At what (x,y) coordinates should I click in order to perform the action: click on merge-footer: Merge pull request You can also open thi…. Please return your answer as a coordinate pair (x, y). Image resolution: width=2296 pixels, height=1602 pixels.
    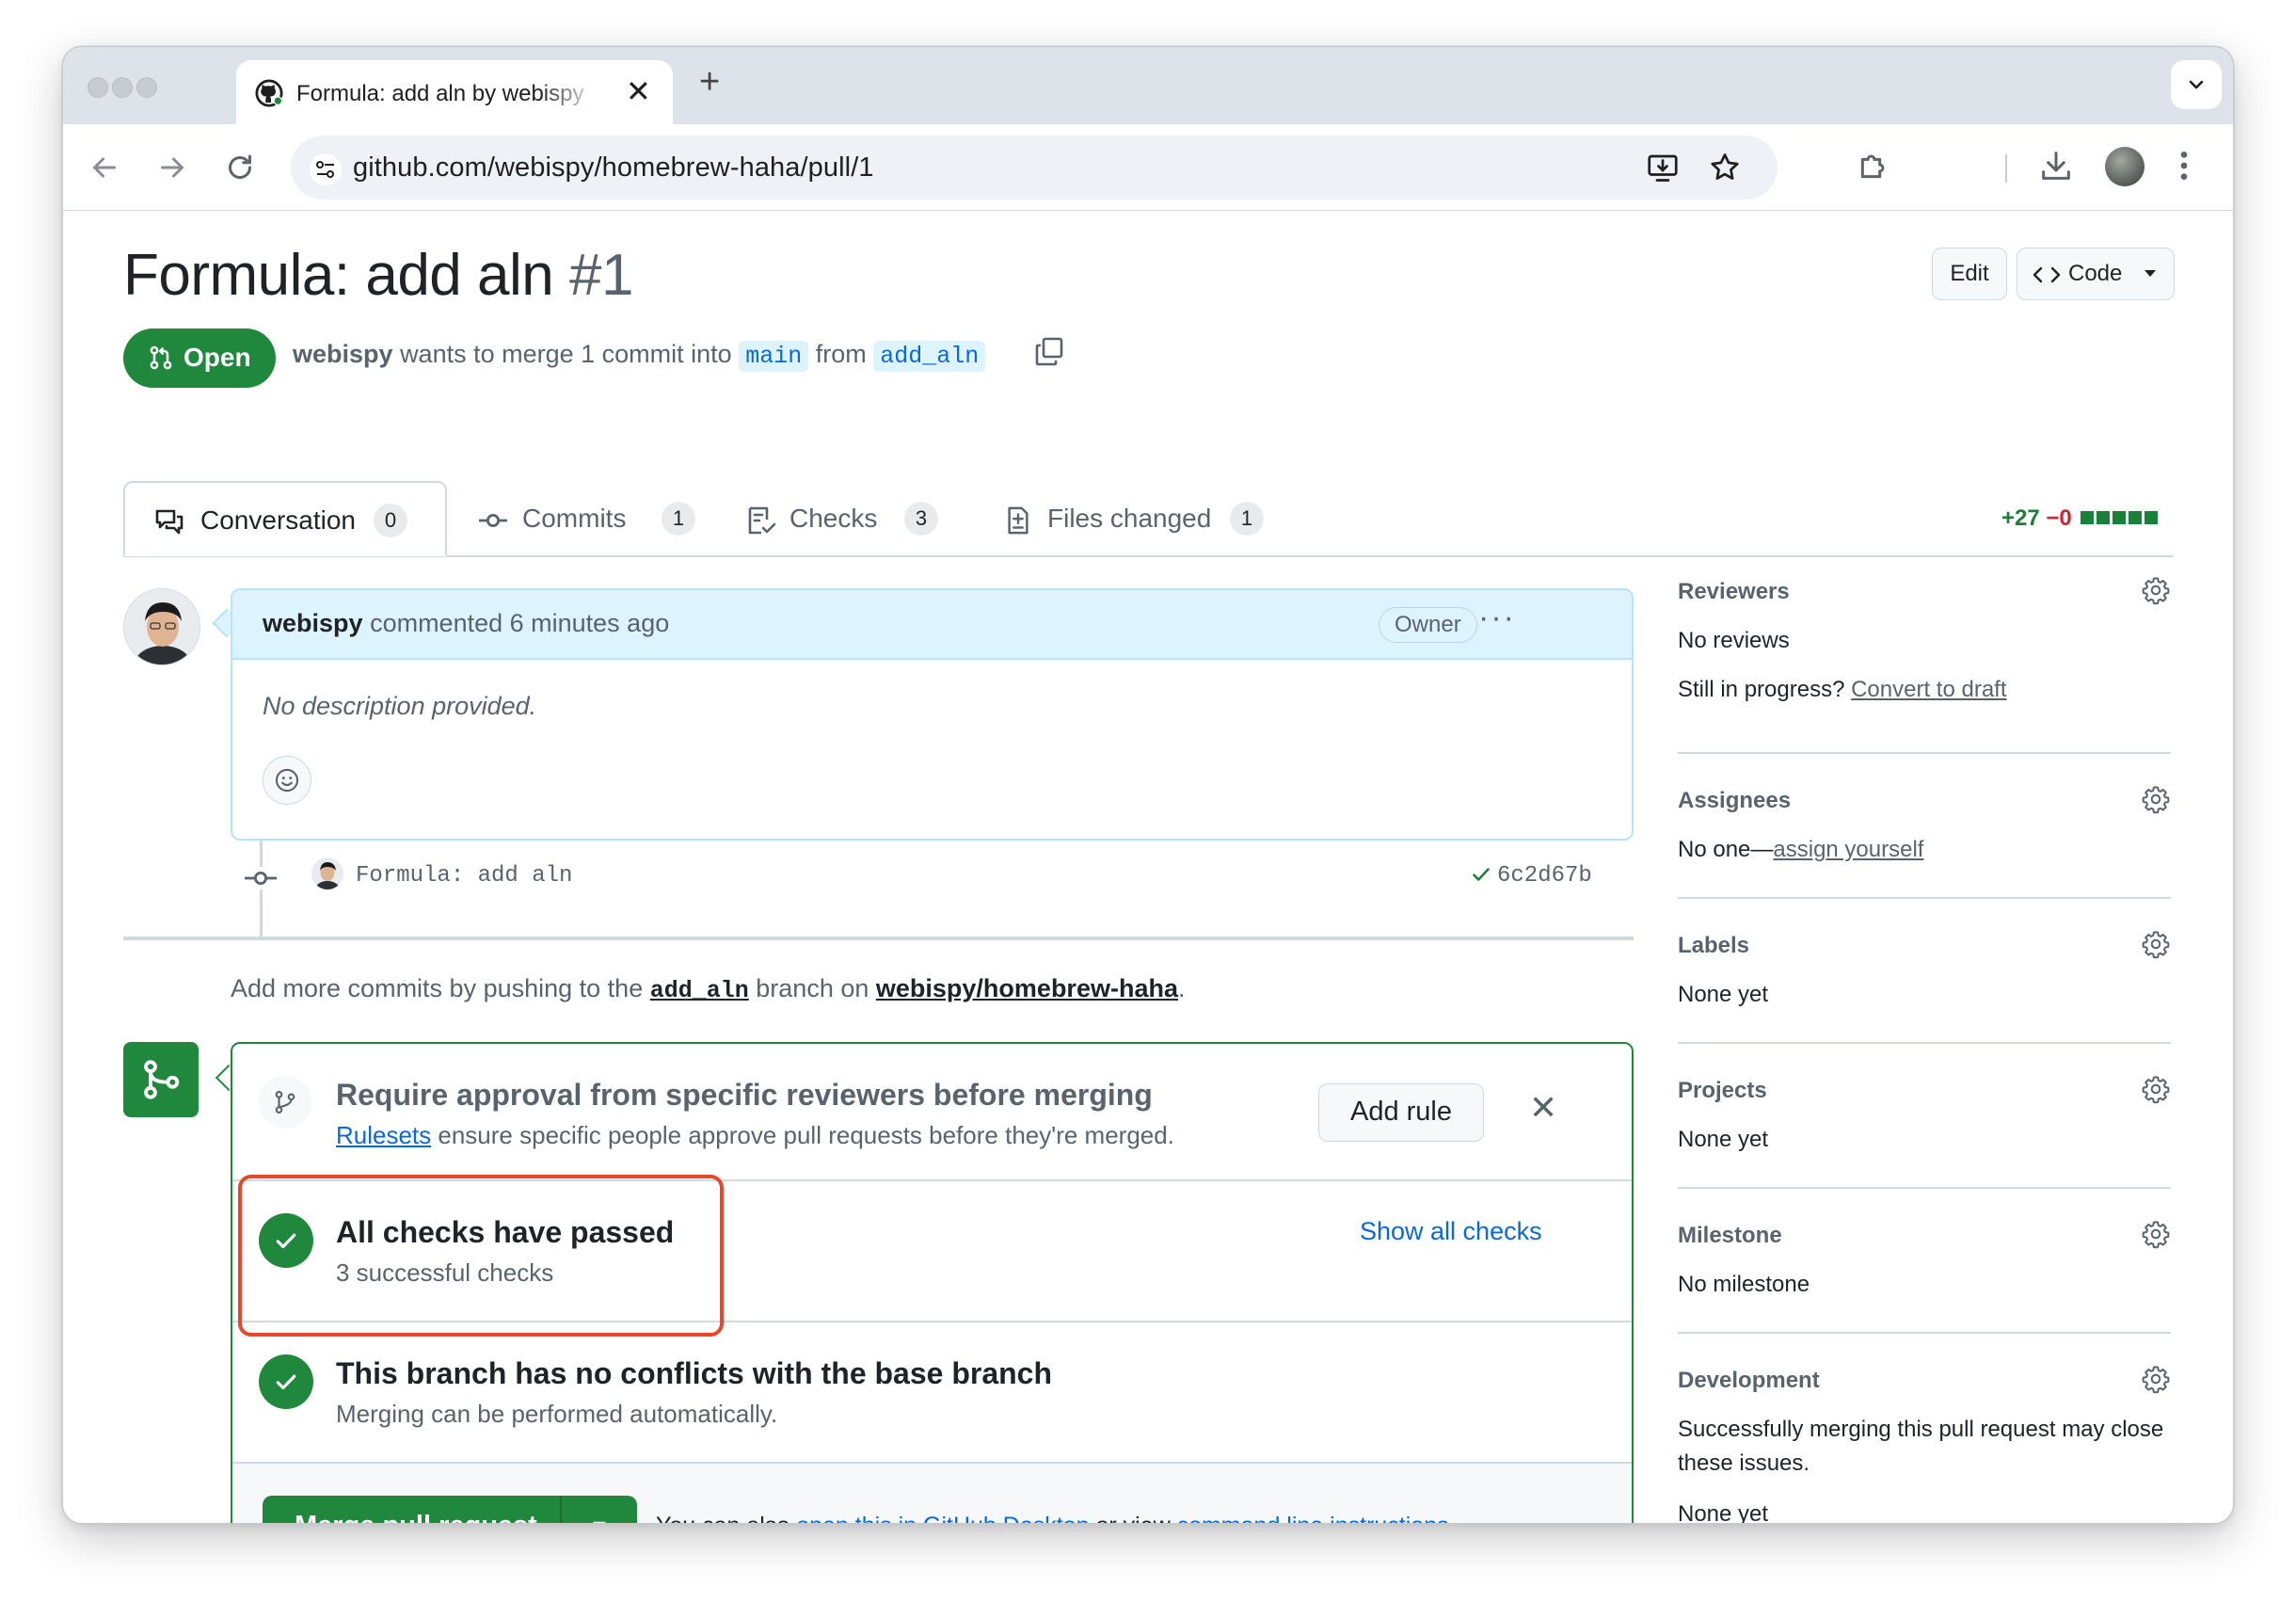
    Looking at the image, I should click on (932, 1493).